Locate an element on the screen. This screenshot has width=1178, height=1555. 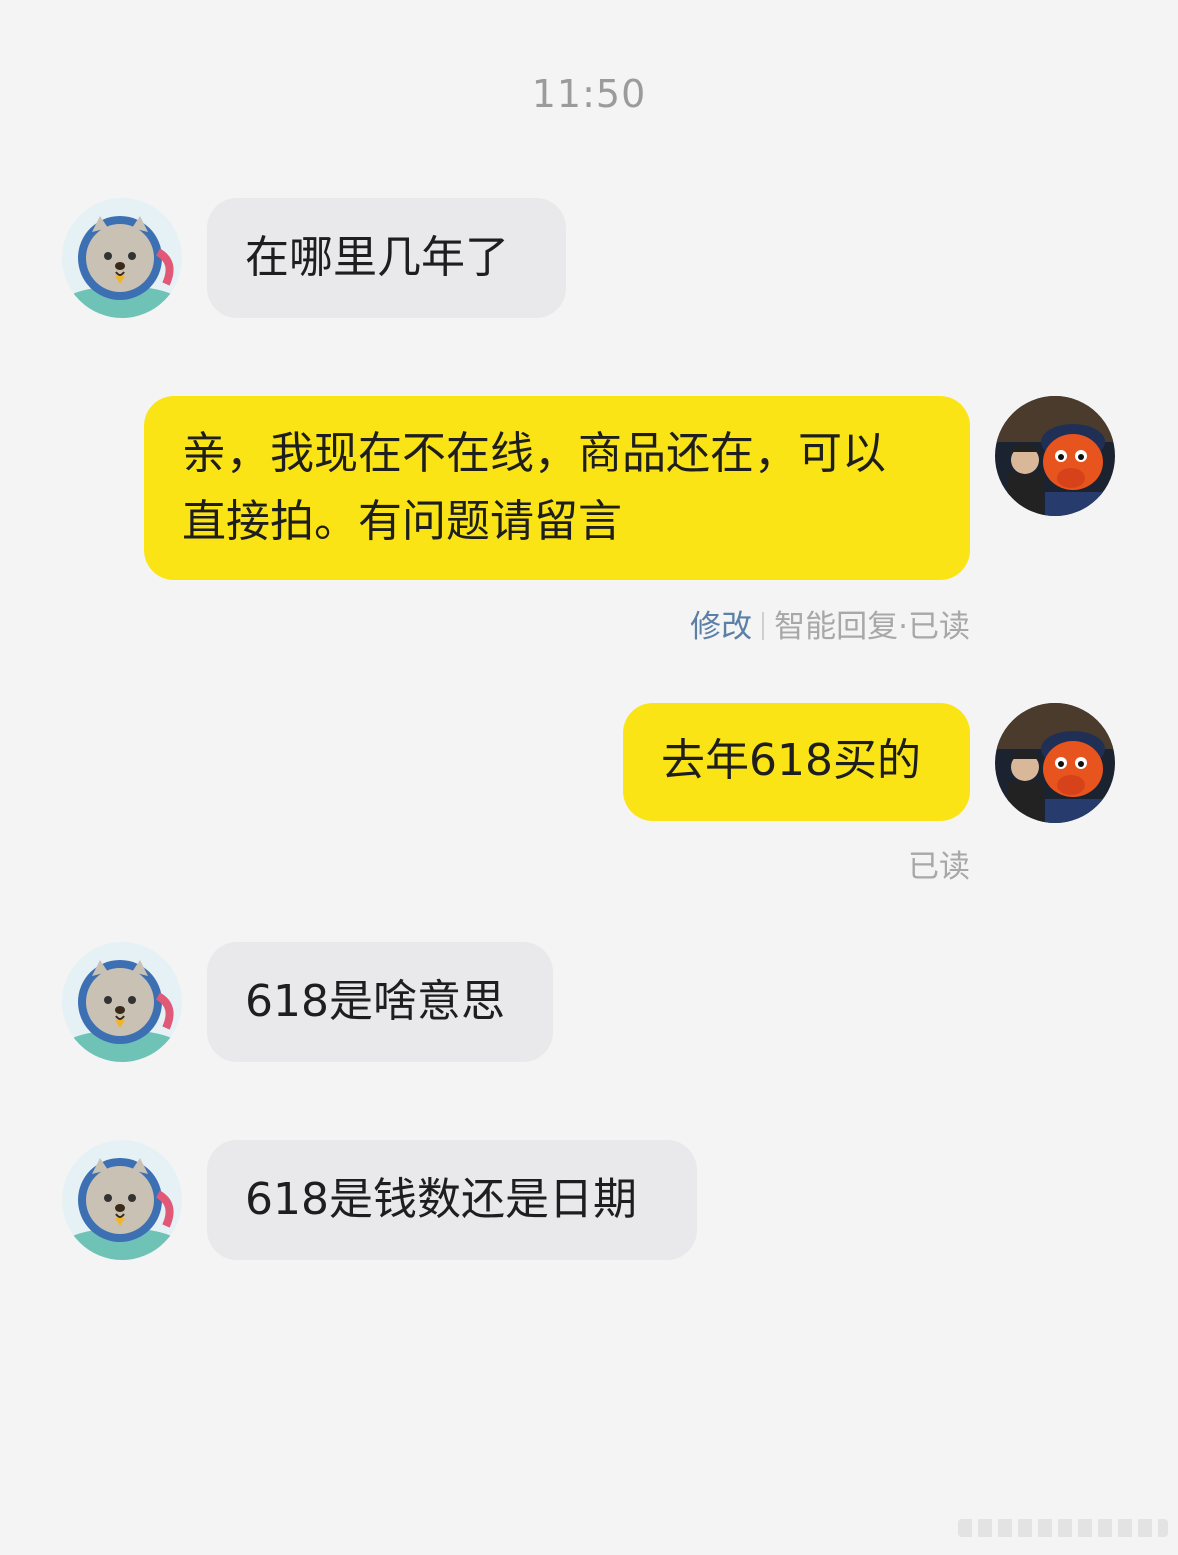
edit-link: 修改 is located at coordinates (721, 627).